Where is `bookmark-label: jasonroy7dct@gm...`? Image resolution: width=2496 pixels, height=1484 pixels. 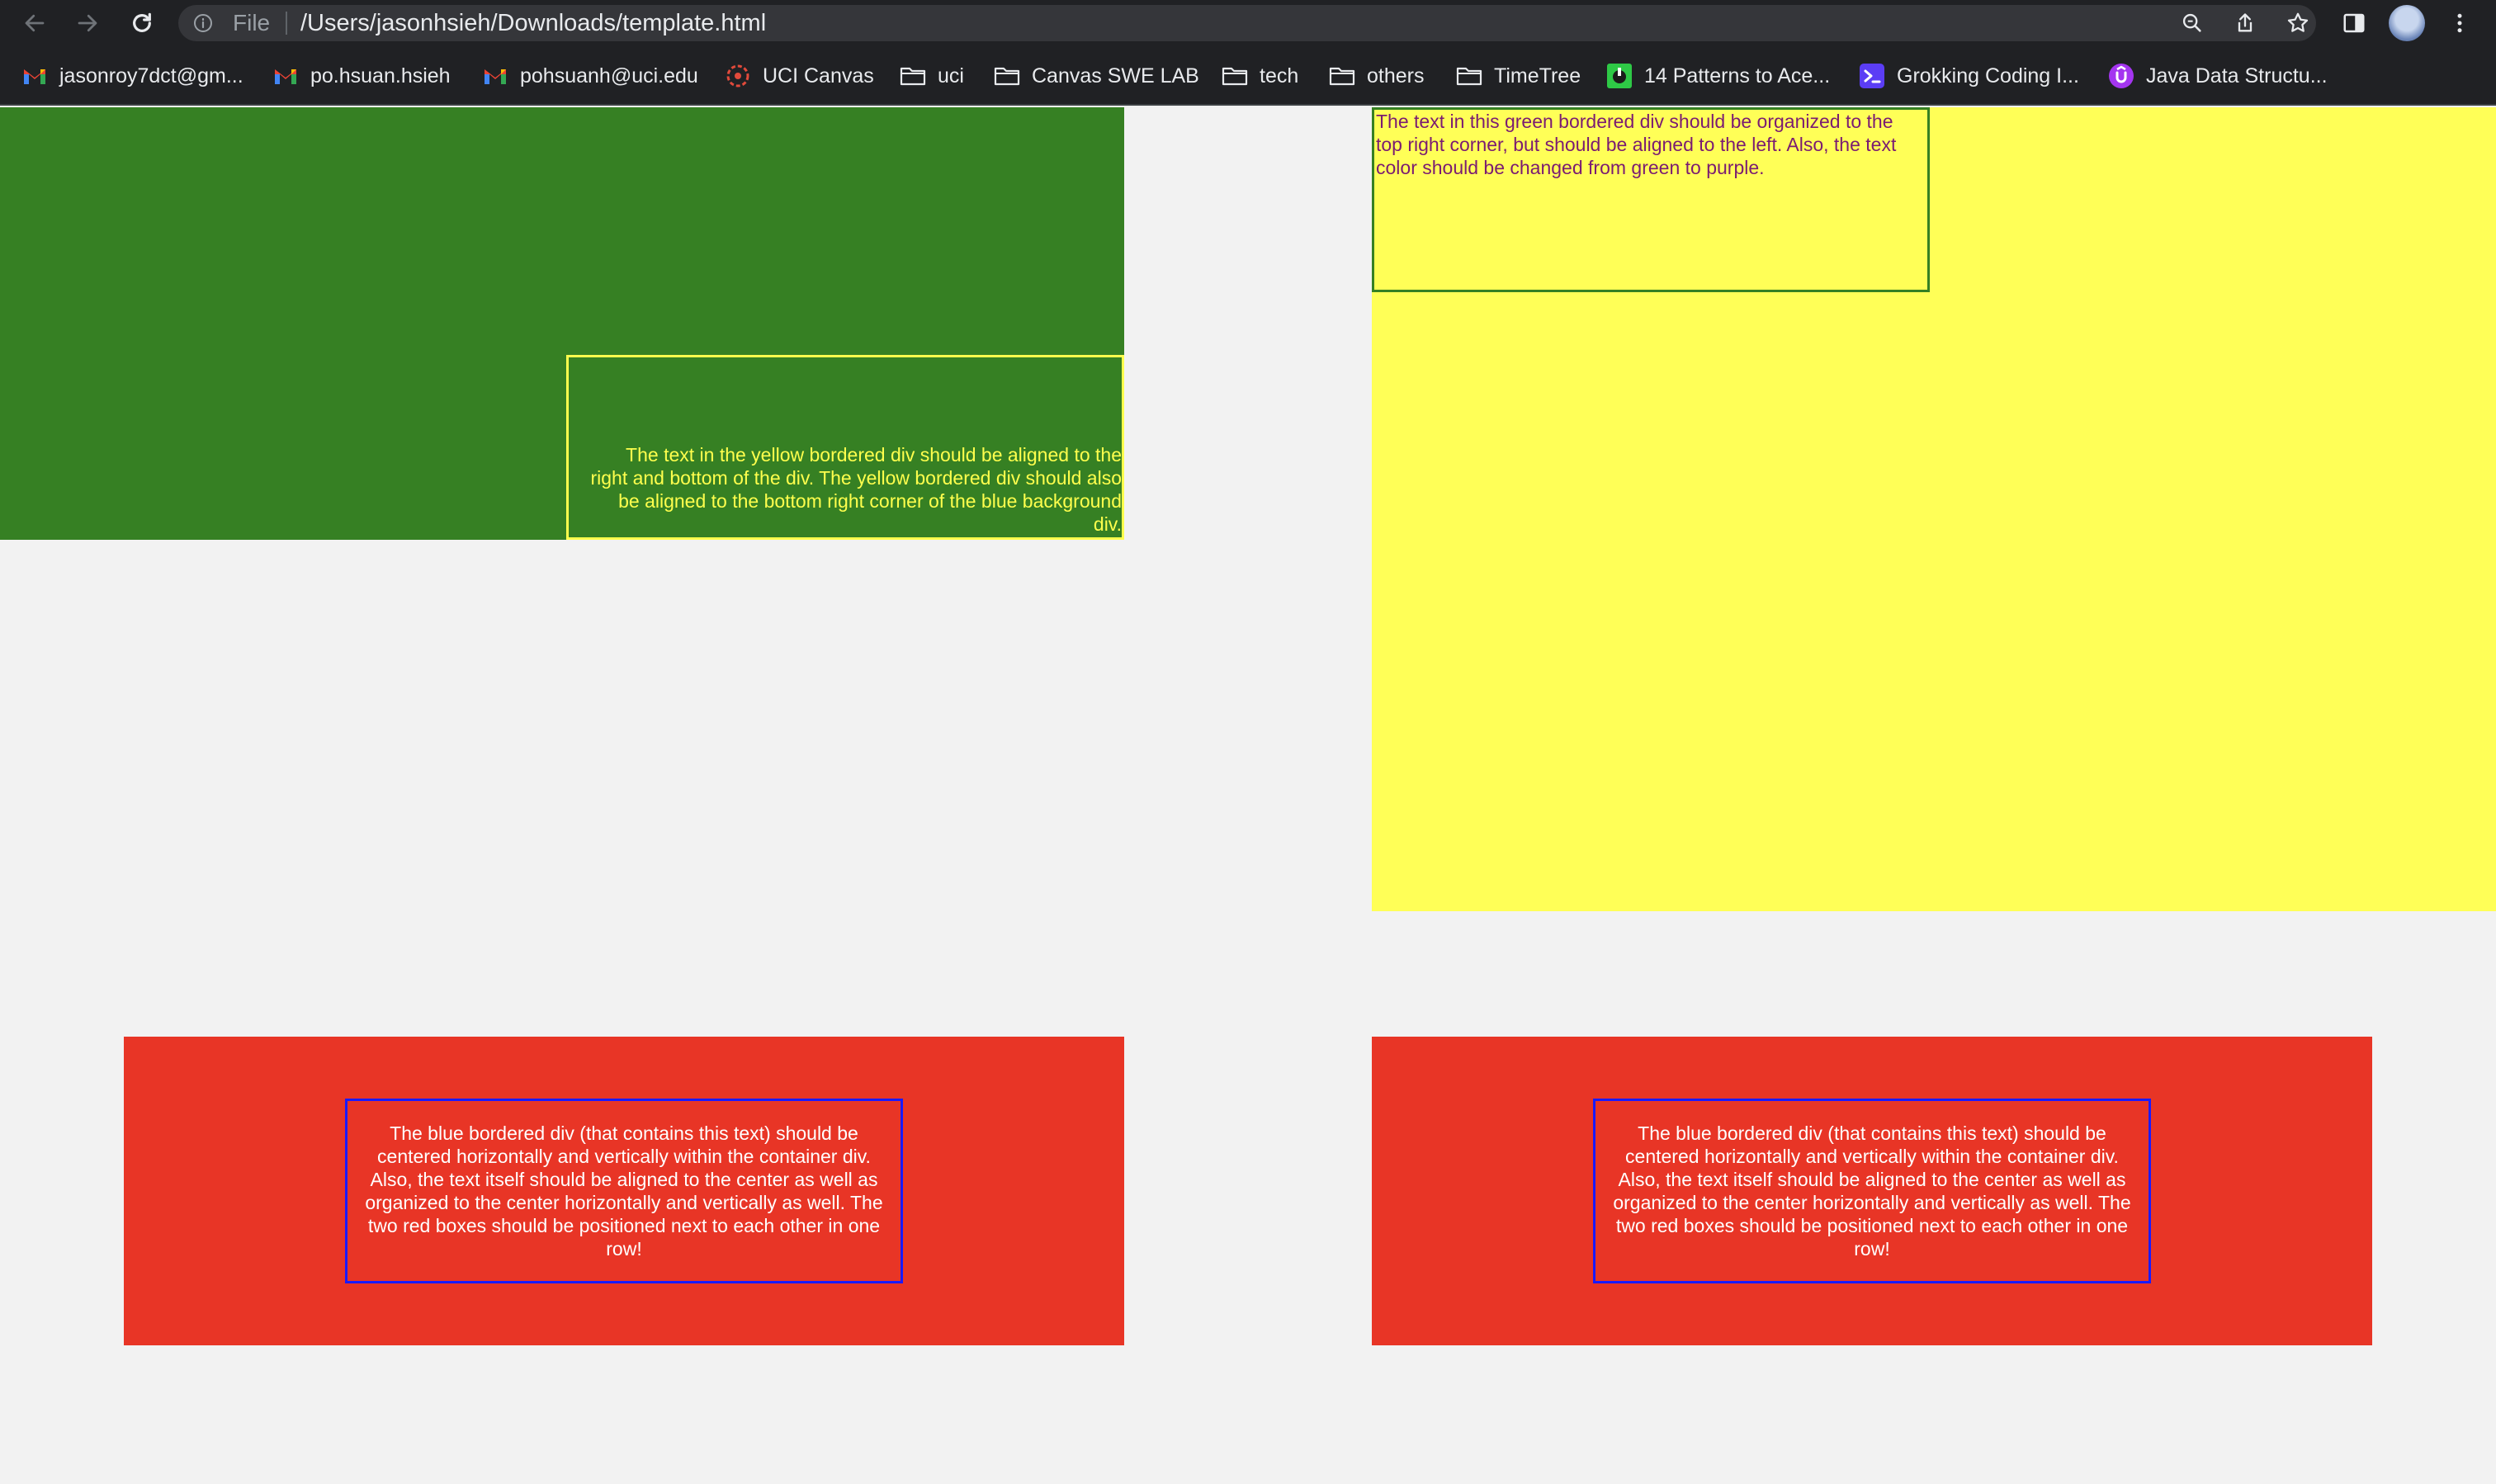
bookmark-label: jasonroy7dct@gm... is located at coordinates (151, 75).